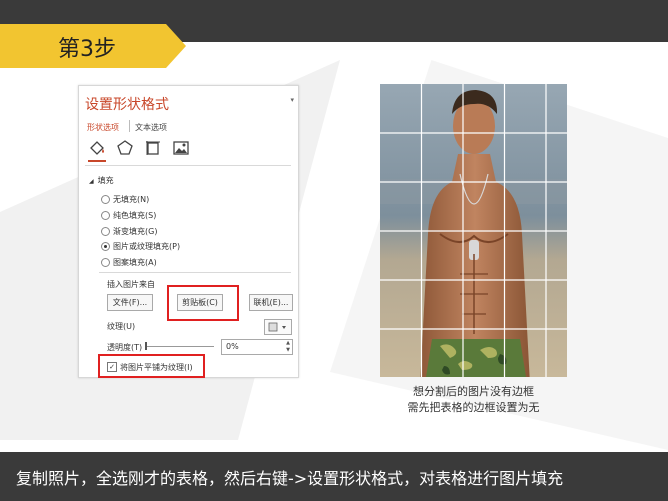 This screenshot has height=501, width=668. What do you see at coordinates (232, 346) in the screenshot?
I see `transparency-value: 0%` at bounding box center [232, 346].